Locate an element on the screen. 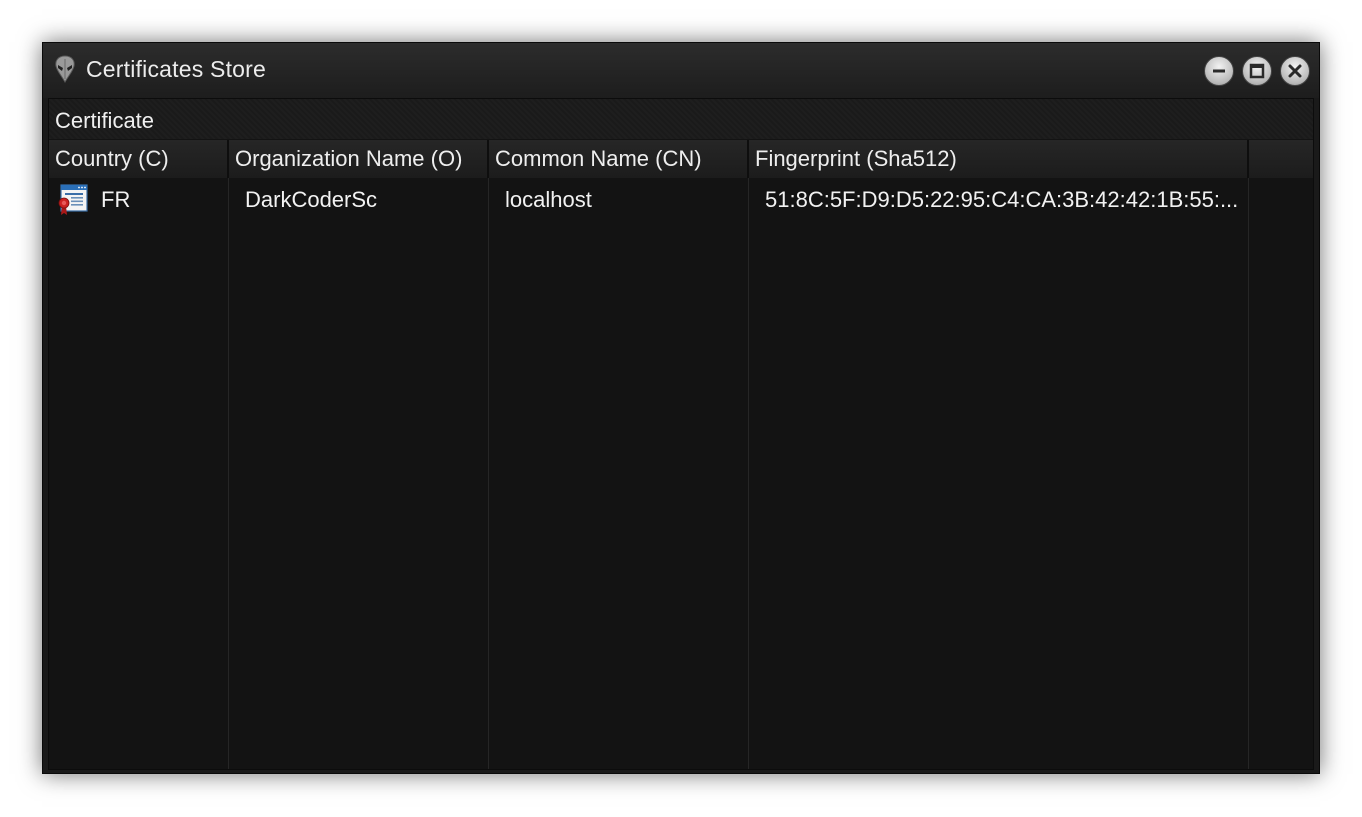 This screenshot has height=817, width=1362. close-button is located at coordinates (1295, 71).